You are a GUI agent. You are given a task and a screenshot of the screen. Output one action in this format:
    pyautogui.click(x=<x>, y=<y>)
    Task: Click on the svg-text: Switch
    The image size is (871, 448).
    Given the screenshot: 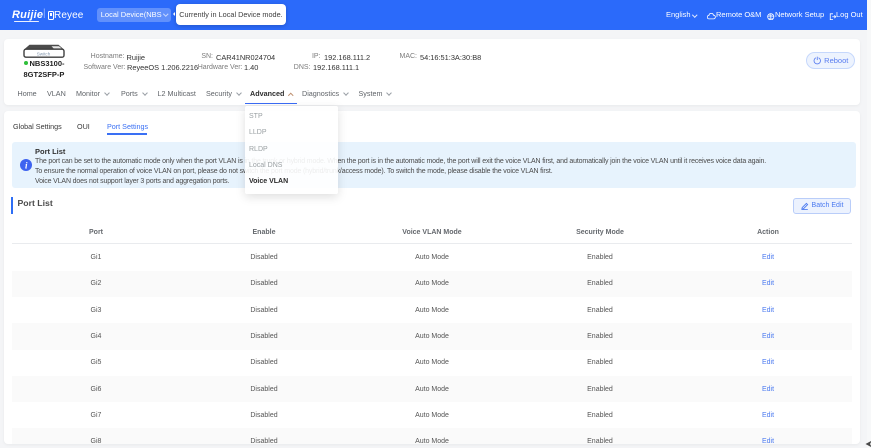 What is the action you would take?
    pyautogui.click(x=44, y=53)
    